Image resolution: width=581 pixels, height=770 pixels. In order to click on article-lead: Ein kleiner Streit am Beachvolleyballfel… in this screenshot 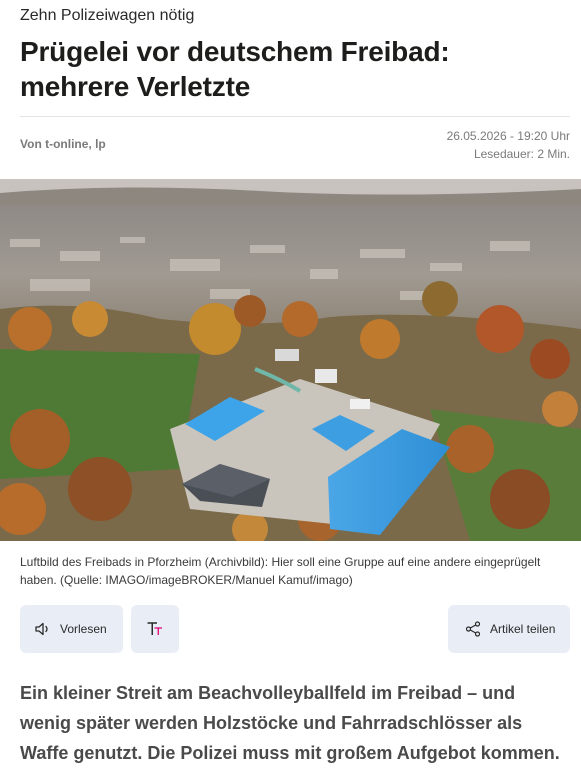, I will do `click(290, 723)`.